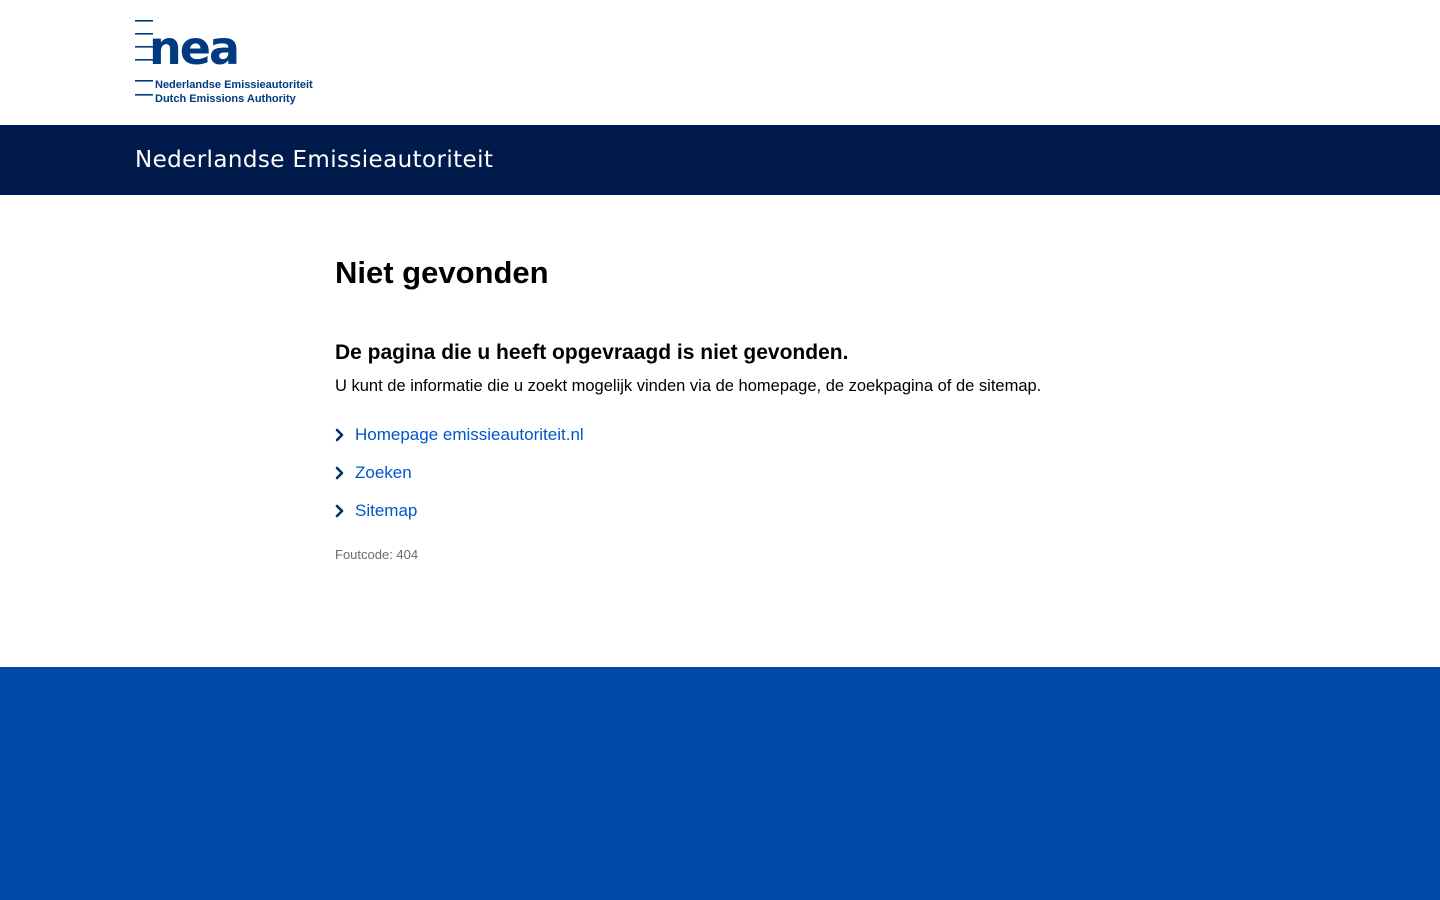 The width and height of the screenshot is (1440, 900). Describe the element at coordinates (226, 99) in the screenshot. I see `logo-line-en: Dutch Emissions Authority` at that location.